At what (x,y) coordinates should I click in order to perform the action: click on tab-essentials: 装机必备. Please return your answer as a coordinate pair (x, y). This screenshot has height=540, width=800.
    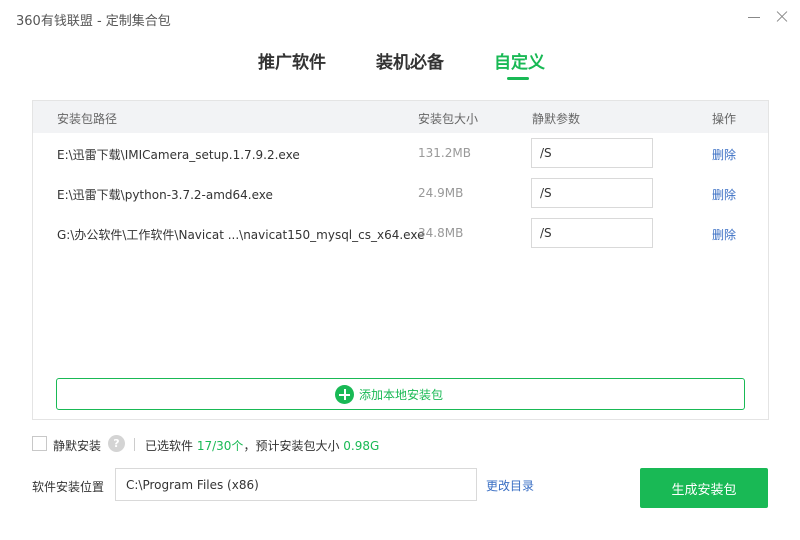
    Looking at the image, I should click on (410, 60).